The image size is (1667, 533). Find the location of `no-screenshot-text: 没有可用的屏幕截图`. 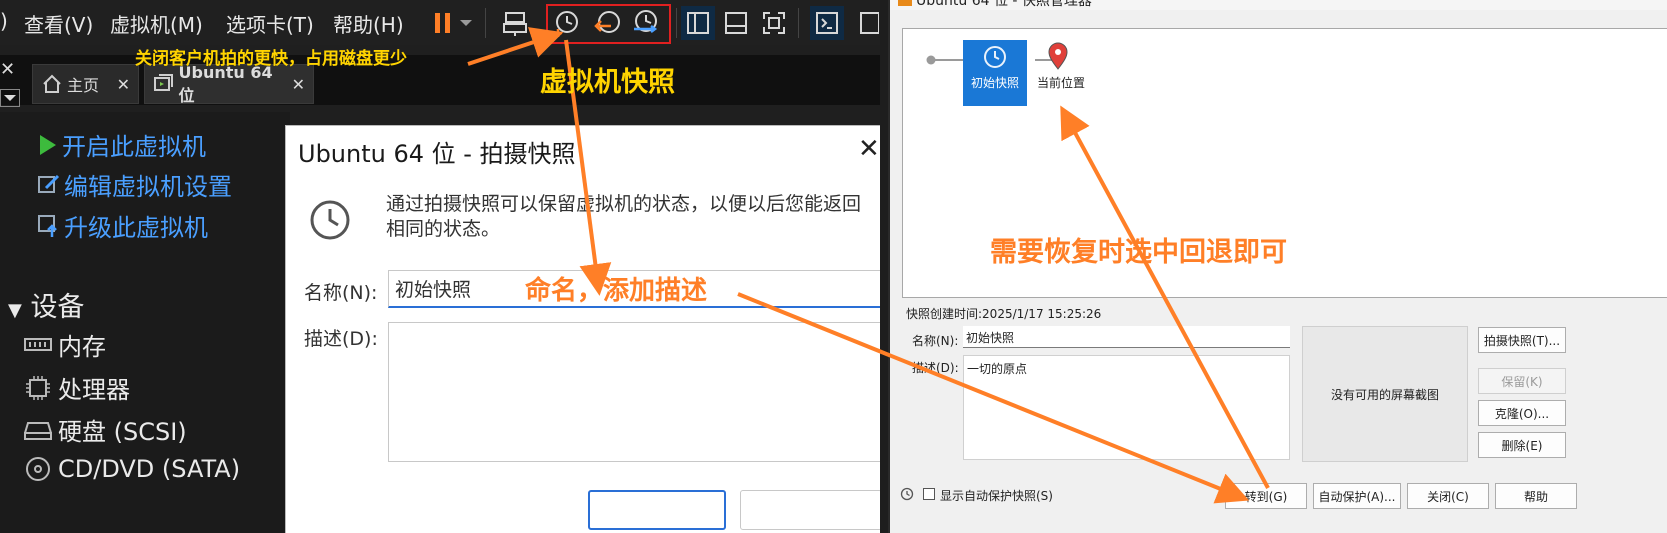

no-screenshot-text: 没有可用的屏幕截图 is located at coordinates (1384, 394).